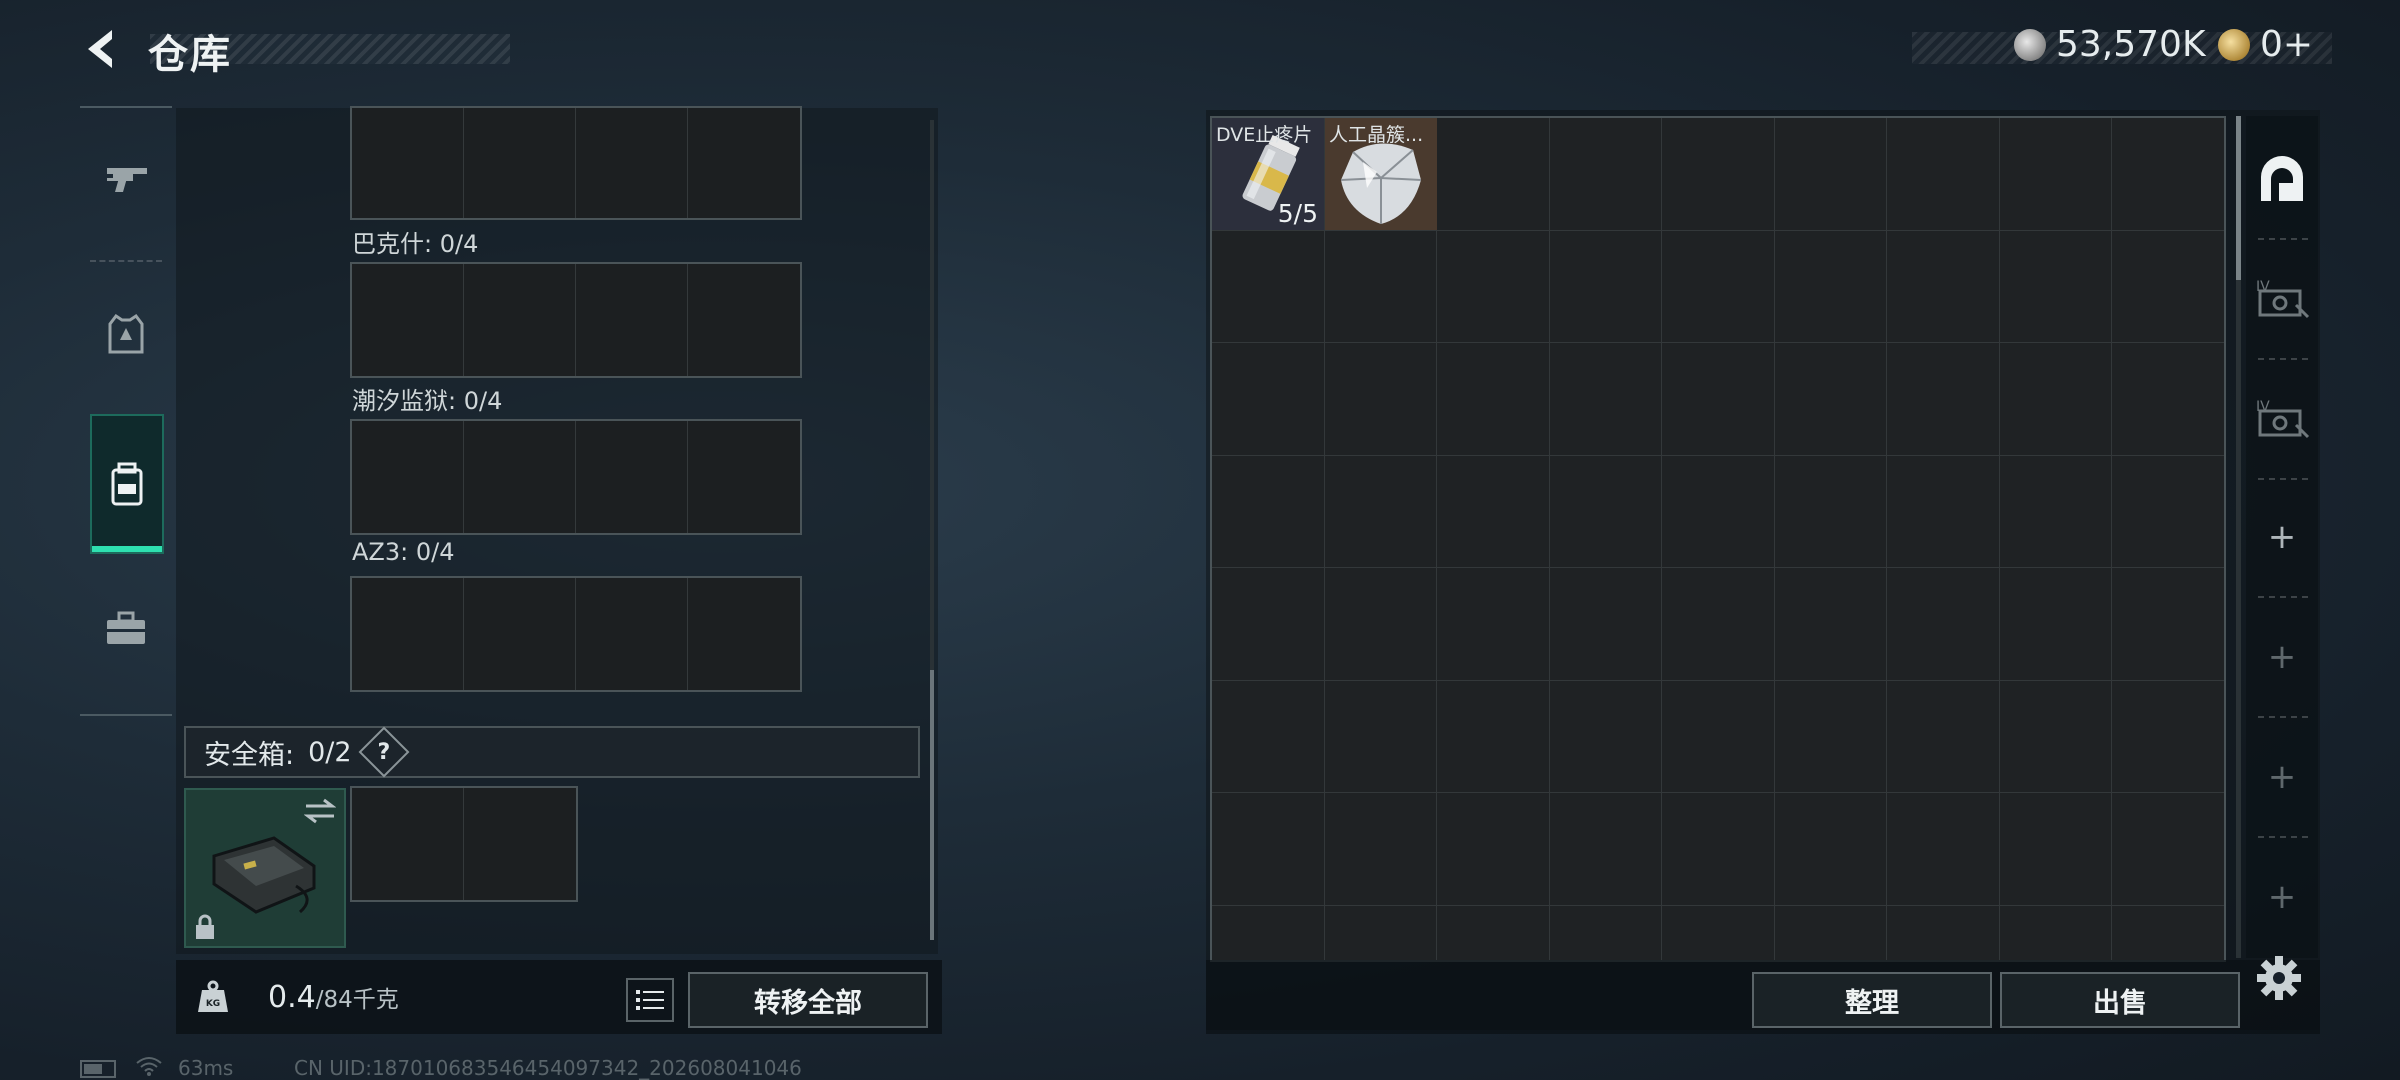 The width and height of the screenshot is (2400, 1080). I want to click on stash-scroll-thumb, so click(2238, 198).